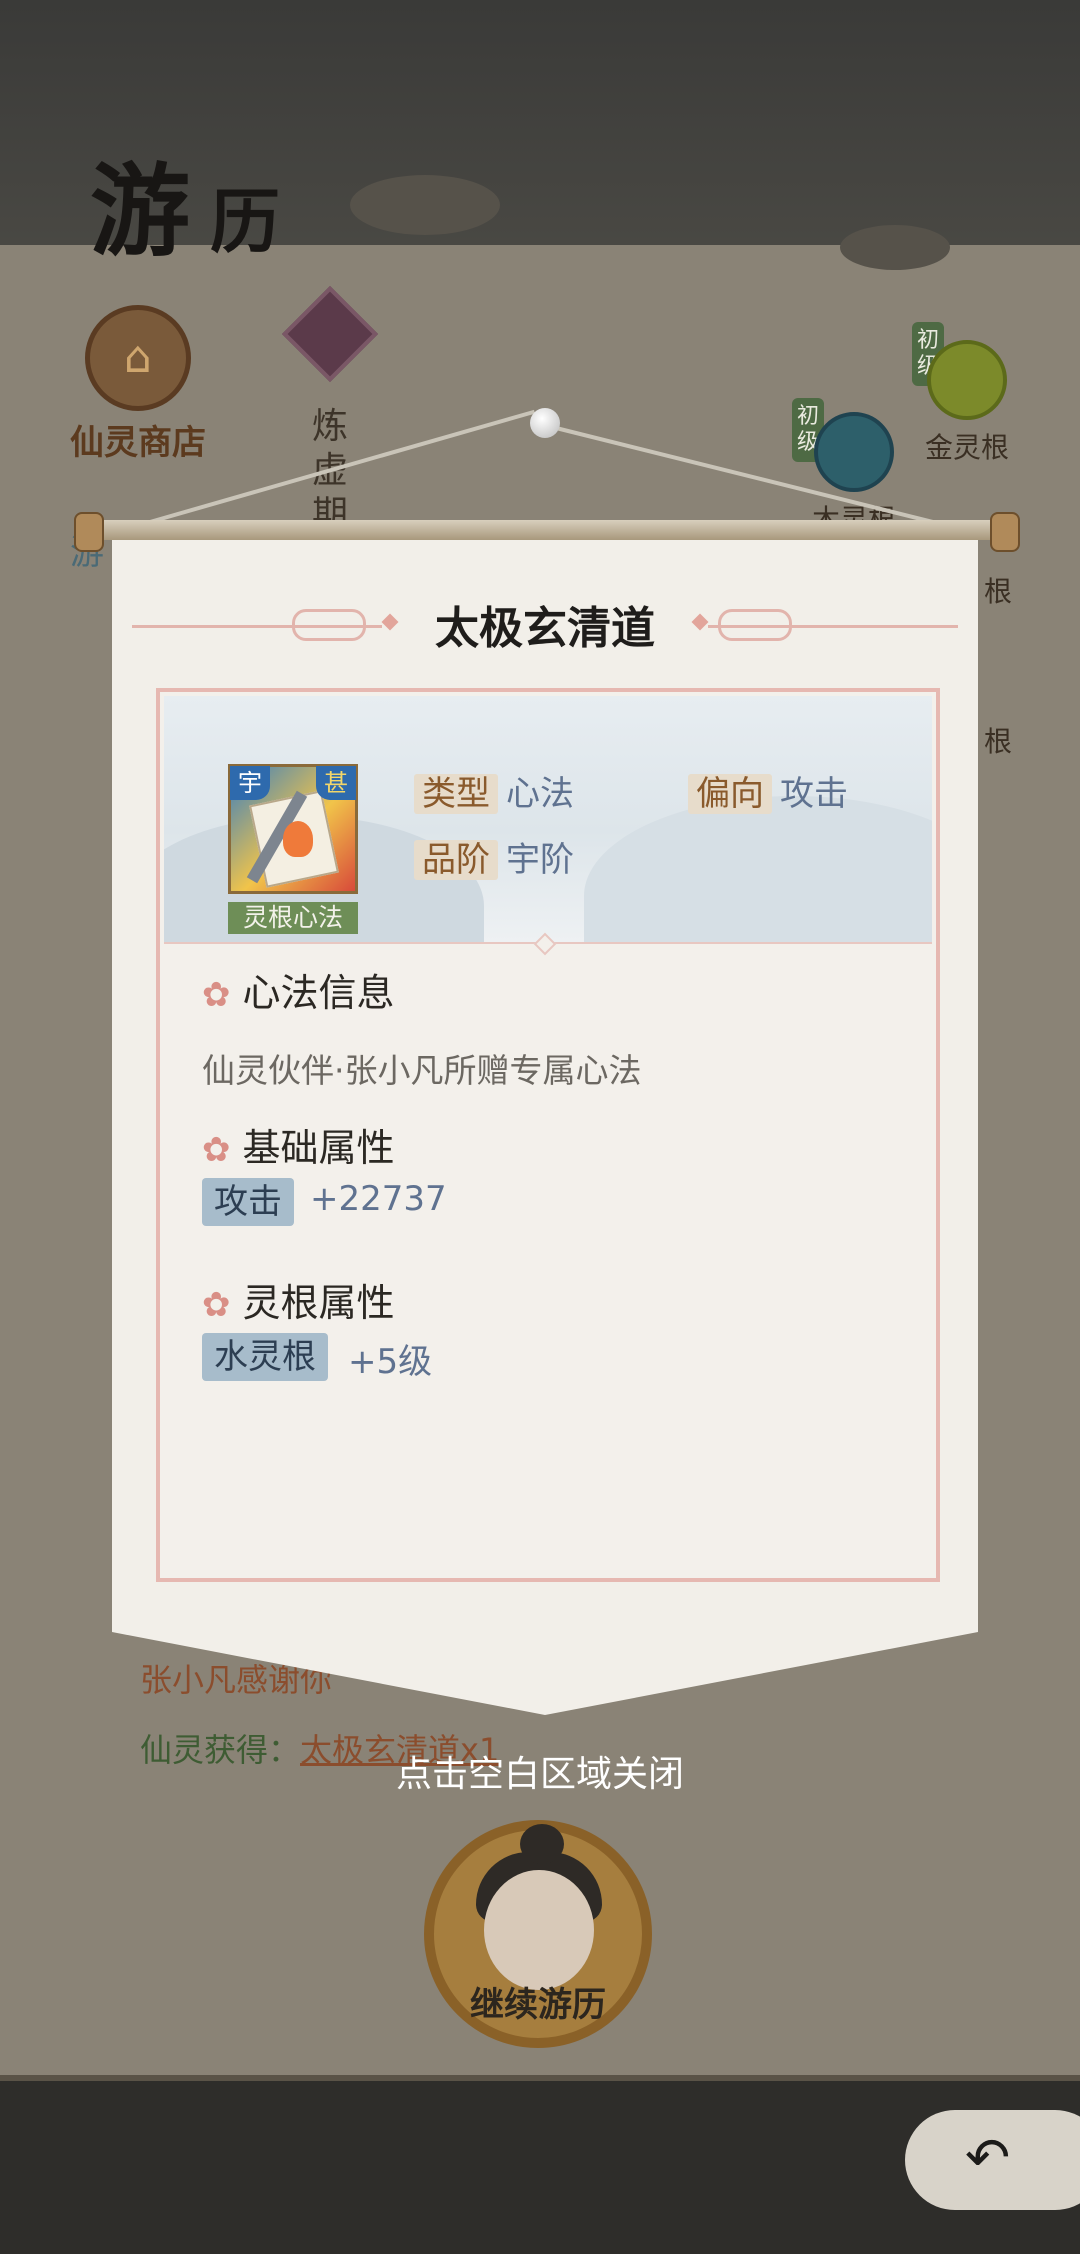 The height and width of the screenshot is (2254, 1080). Describe the element at coordinates (456, 794) in the screenshot. I see `type-key: 类型` at that location.